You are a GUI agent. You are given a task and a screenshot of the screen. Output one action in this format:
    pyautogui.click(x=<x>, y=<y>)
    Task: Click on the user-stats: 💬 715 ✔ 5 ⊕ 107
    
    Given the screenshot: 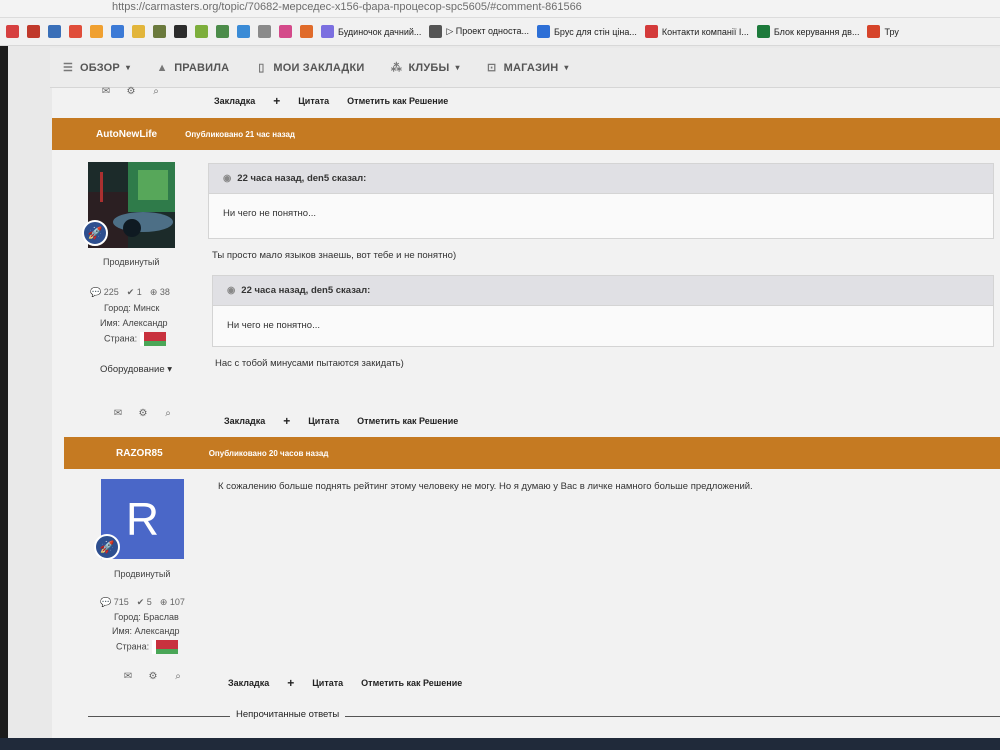 What is the action you would take?
    pyautogui.click(x=142, y=602)
    